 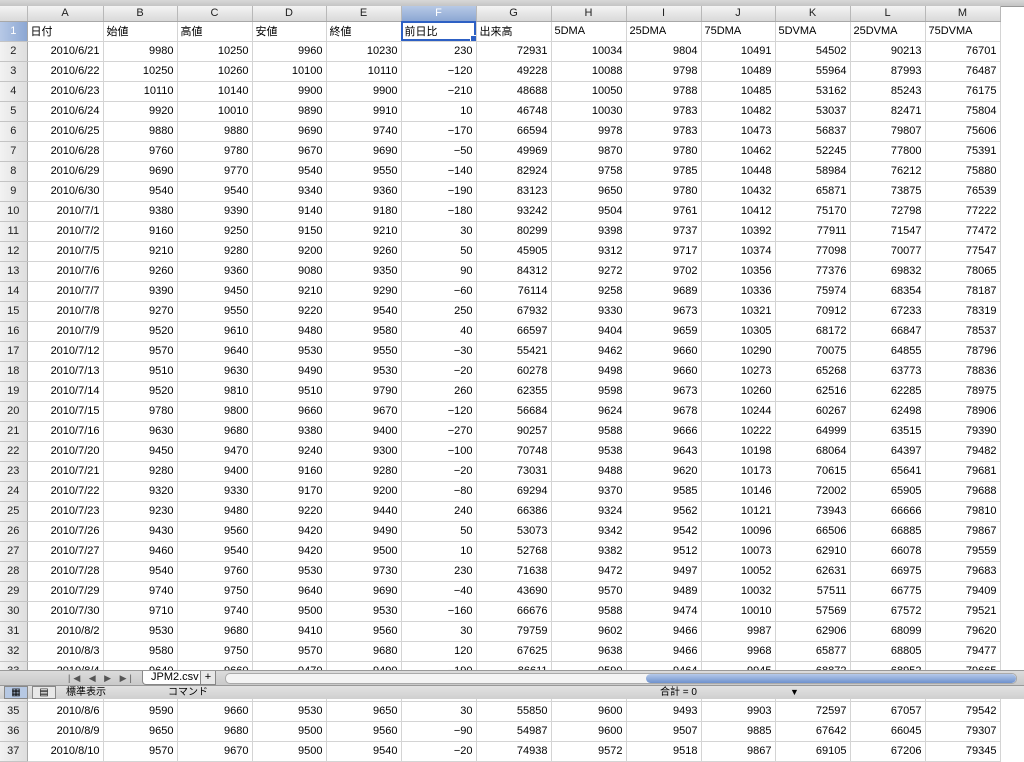 I want to click on table-cell: 9210, so click(x=140, y=251).